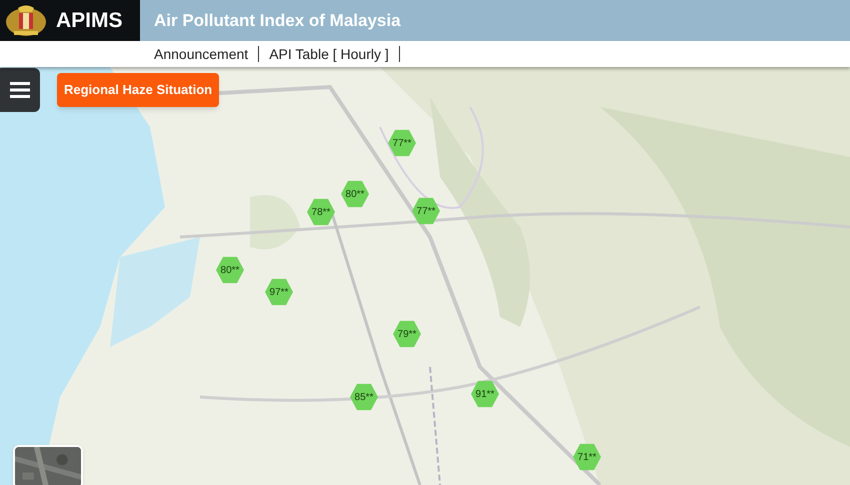  What do you see at coordinates (201, 54) in the screenshot?
I see `nav-link: Announcement` at bounding box center [201, 54].